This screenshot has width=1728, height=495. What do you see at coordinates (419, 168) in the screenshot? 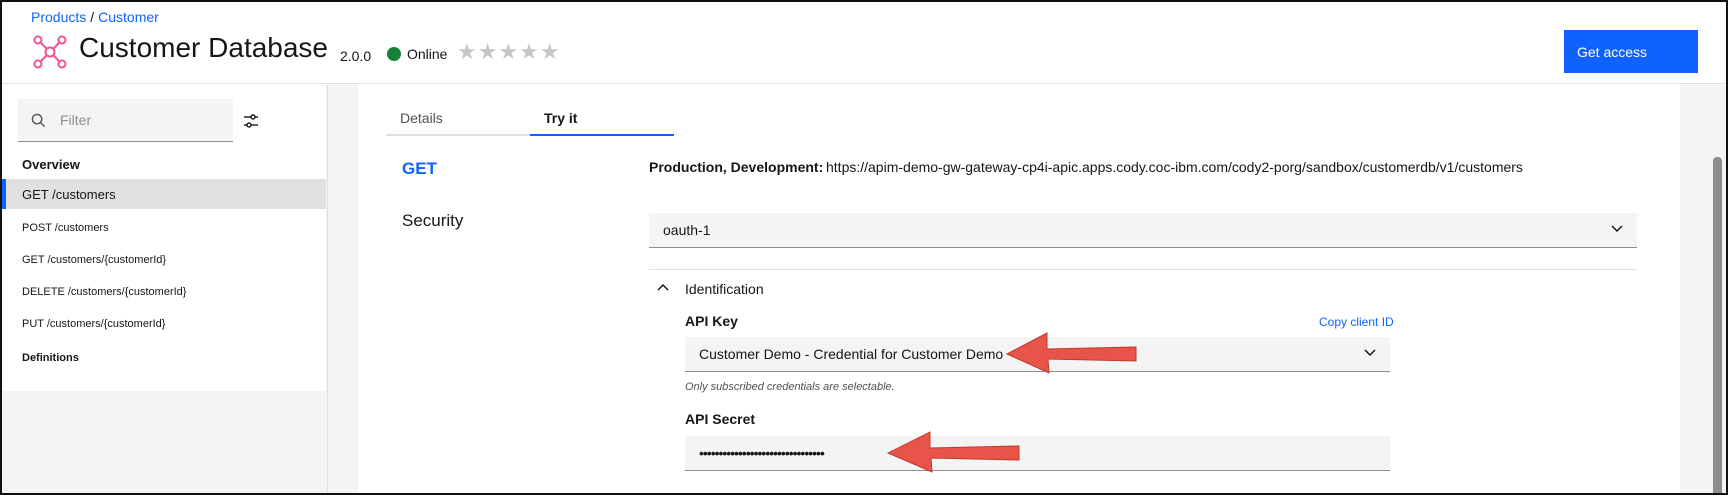
I see `http-method: GET` at bounding box center [419, 168].